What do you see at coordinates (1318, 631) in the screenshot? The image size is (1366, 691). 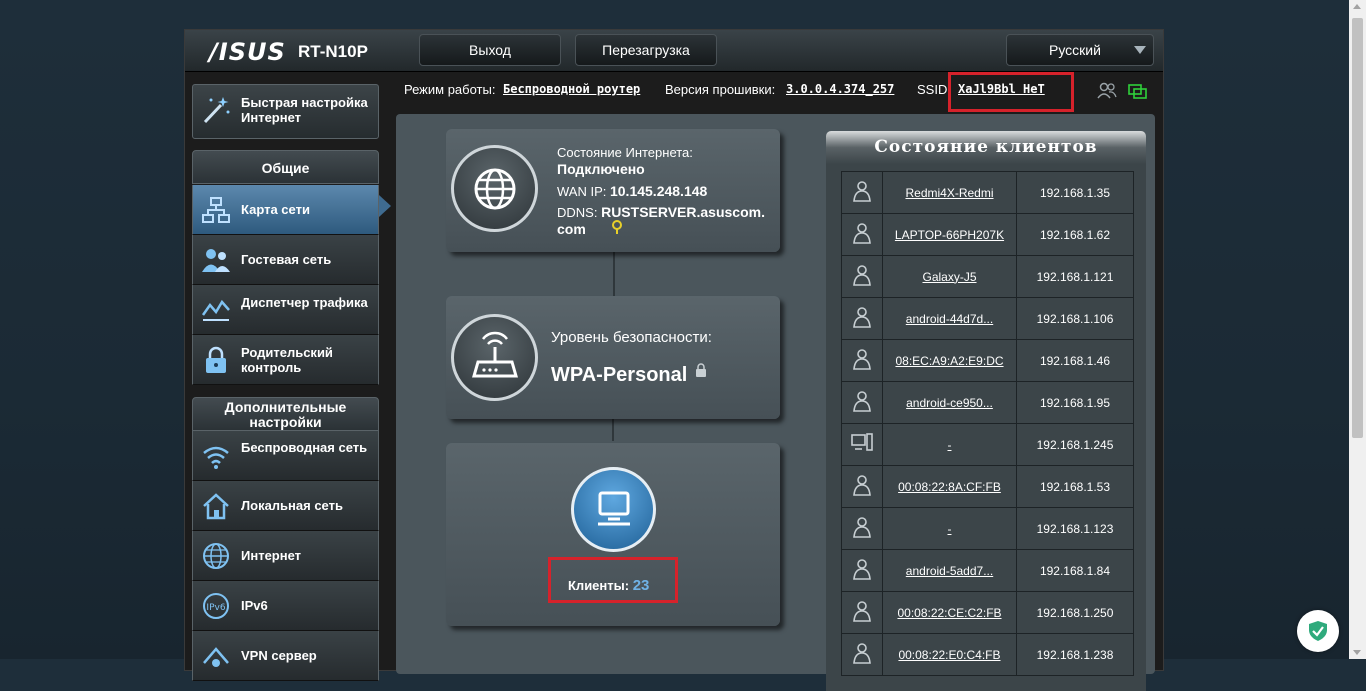 I see `security-shield-button` at bounding box center [1318, 631].